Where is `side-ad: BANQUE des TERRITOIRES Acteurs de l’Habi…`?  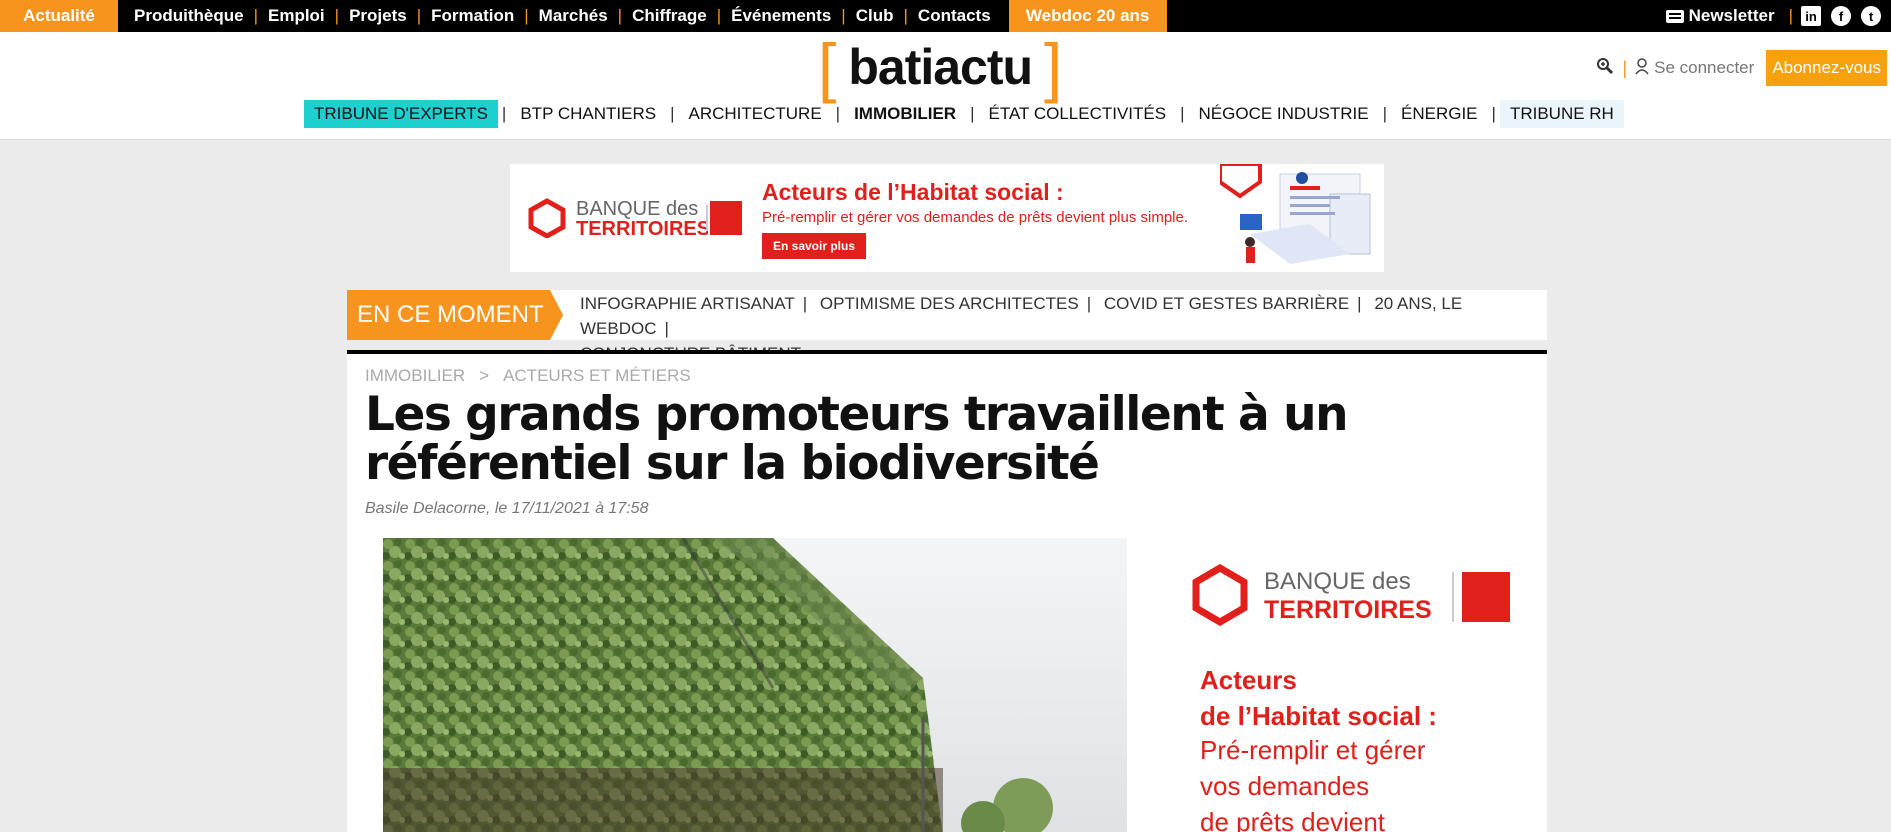 side-ad: BANQUE des TERRITOIRES Acteurs de l’Habi… is located at coordinates (1358, 682).